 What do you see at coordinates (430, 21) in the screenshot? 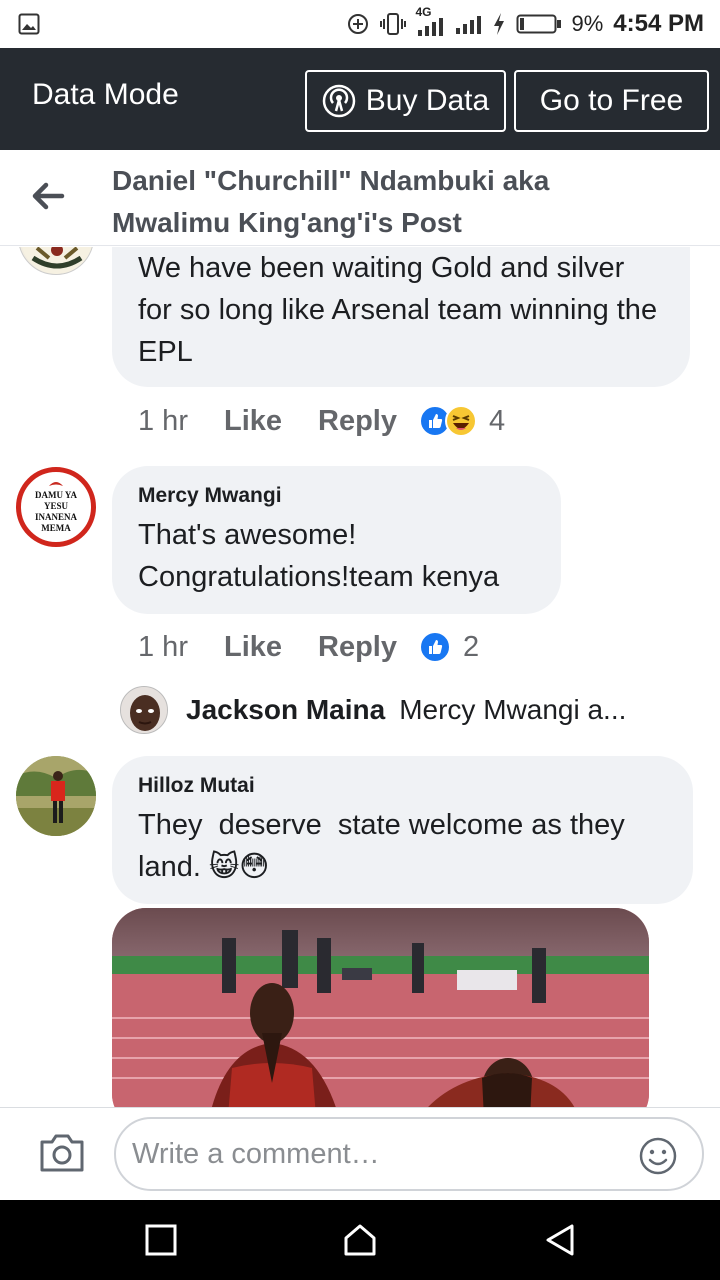
I see `signal-4g-icon: 4G` at bounding box center [430, 21].